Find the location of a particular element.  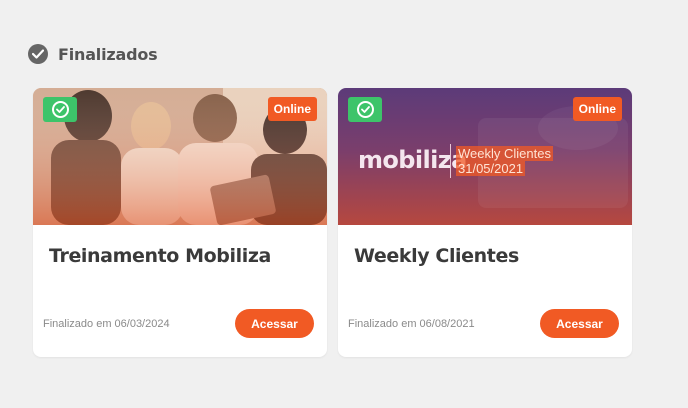

course-title: Weekly Clientes is located at coordinates (436, 256).